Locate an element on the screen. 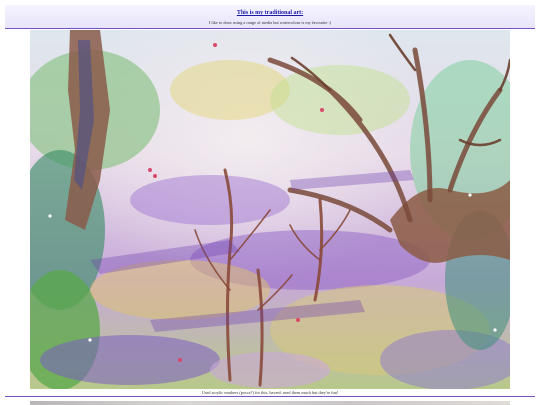 The height and width of the screenshot is (405, 540). next-artwork-image is located at coordinates (270, 403).